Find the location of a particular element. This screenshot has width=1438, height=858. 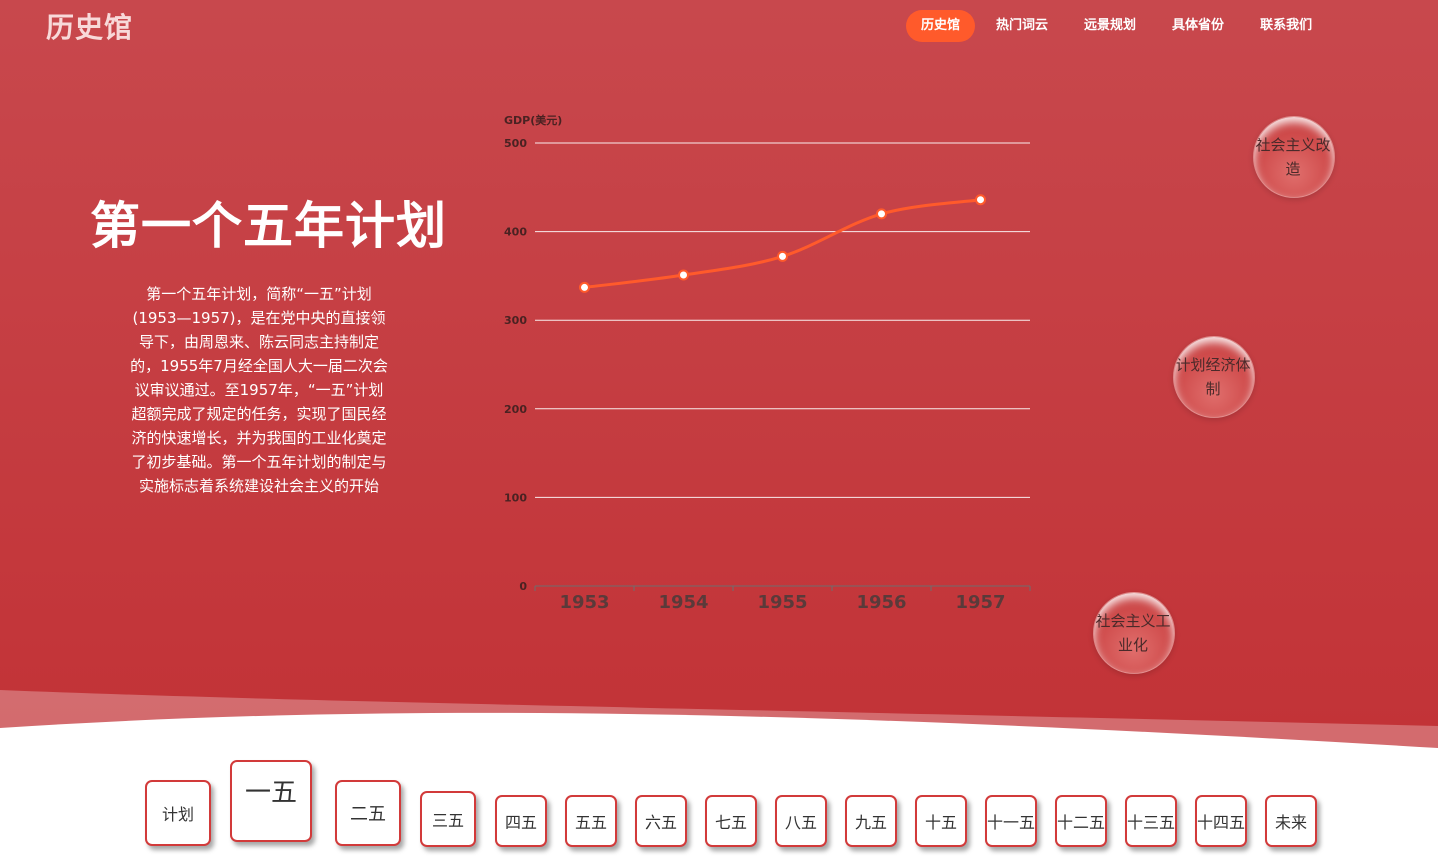

bubble-socialist-transformation: 社会主义改造 is located at coordinates (1294, 157).